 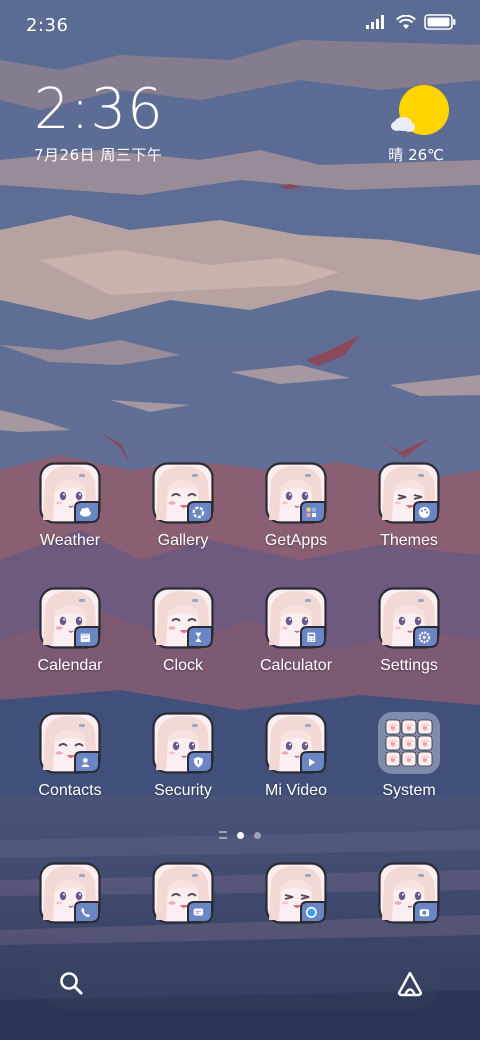 I want to click on app-clock: Clock, so click(x=183, y=631).